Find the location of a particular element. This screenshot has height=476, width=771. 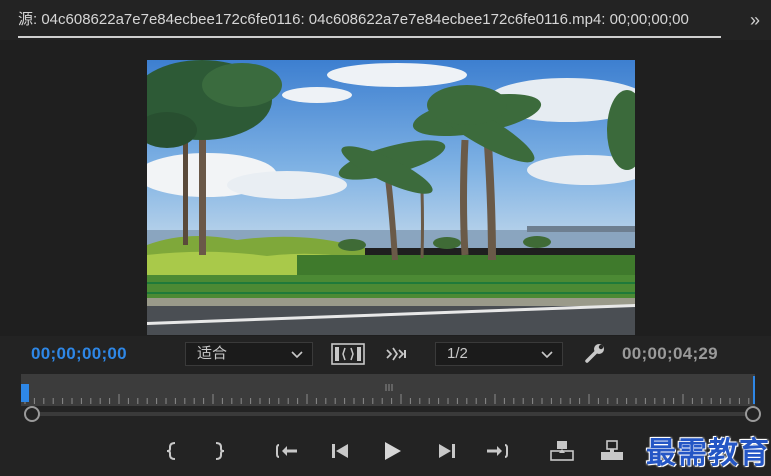

duration-timecode: 00;00;04;29 is located at coordinates (670, 353).